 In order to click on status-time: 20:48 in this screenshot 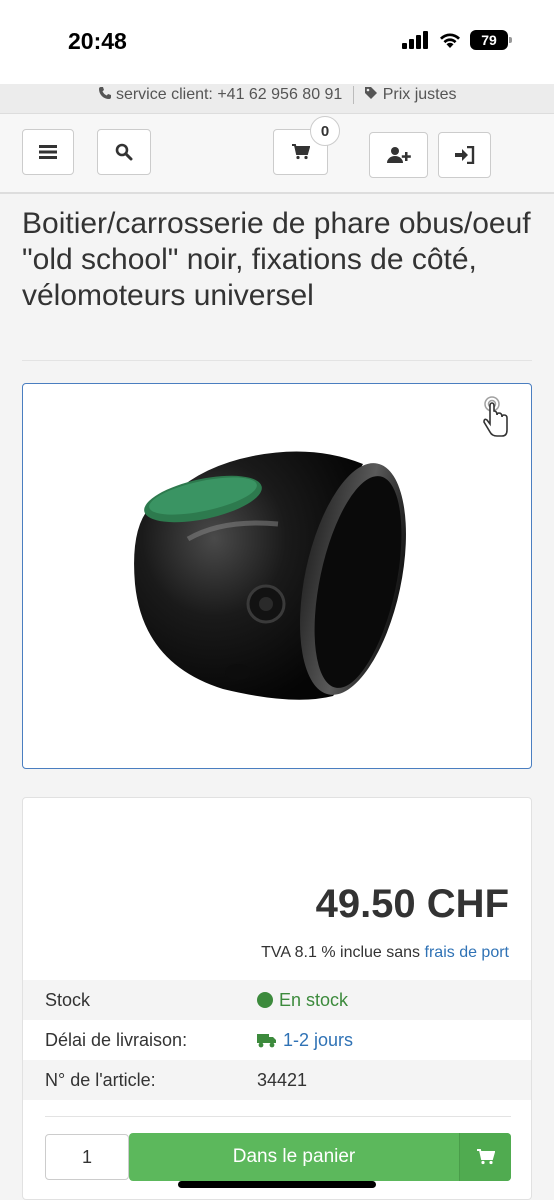, I will do `click(97, 41)`.